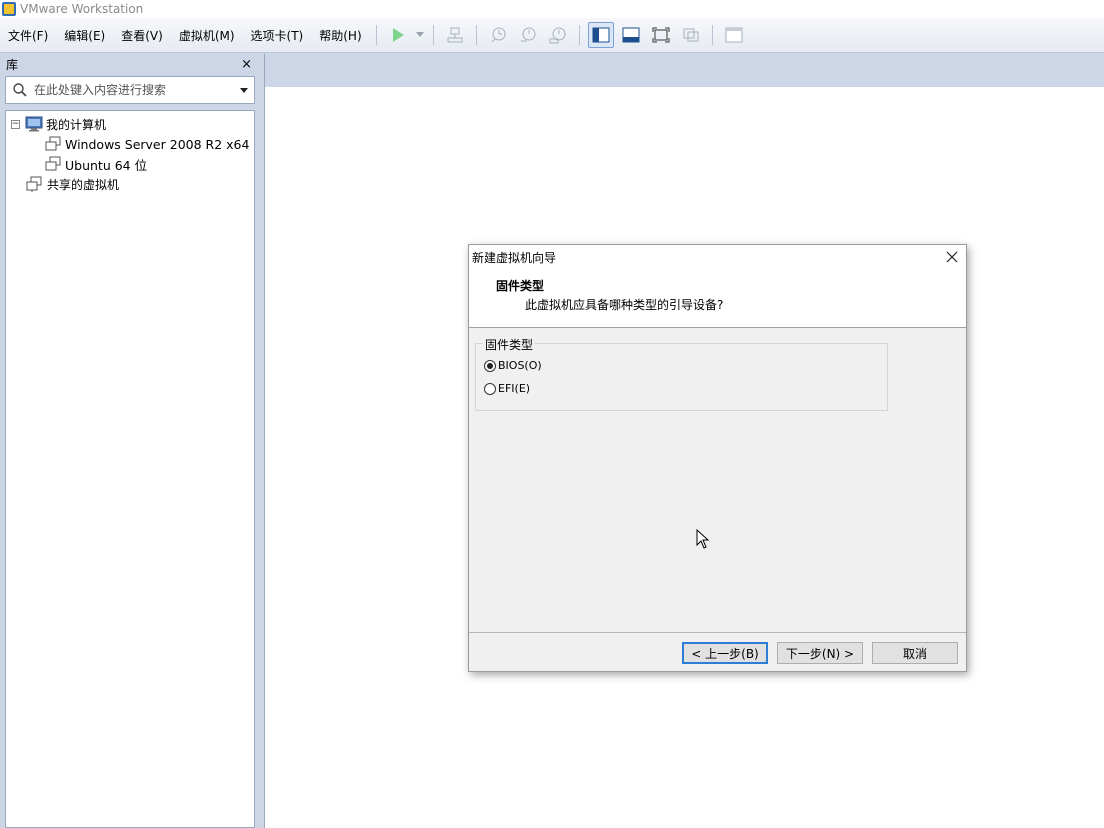 The height and width of the screenshot is (828, 1104). I want to click on bios-radio-option: BIOS(O), so click(513, 365).